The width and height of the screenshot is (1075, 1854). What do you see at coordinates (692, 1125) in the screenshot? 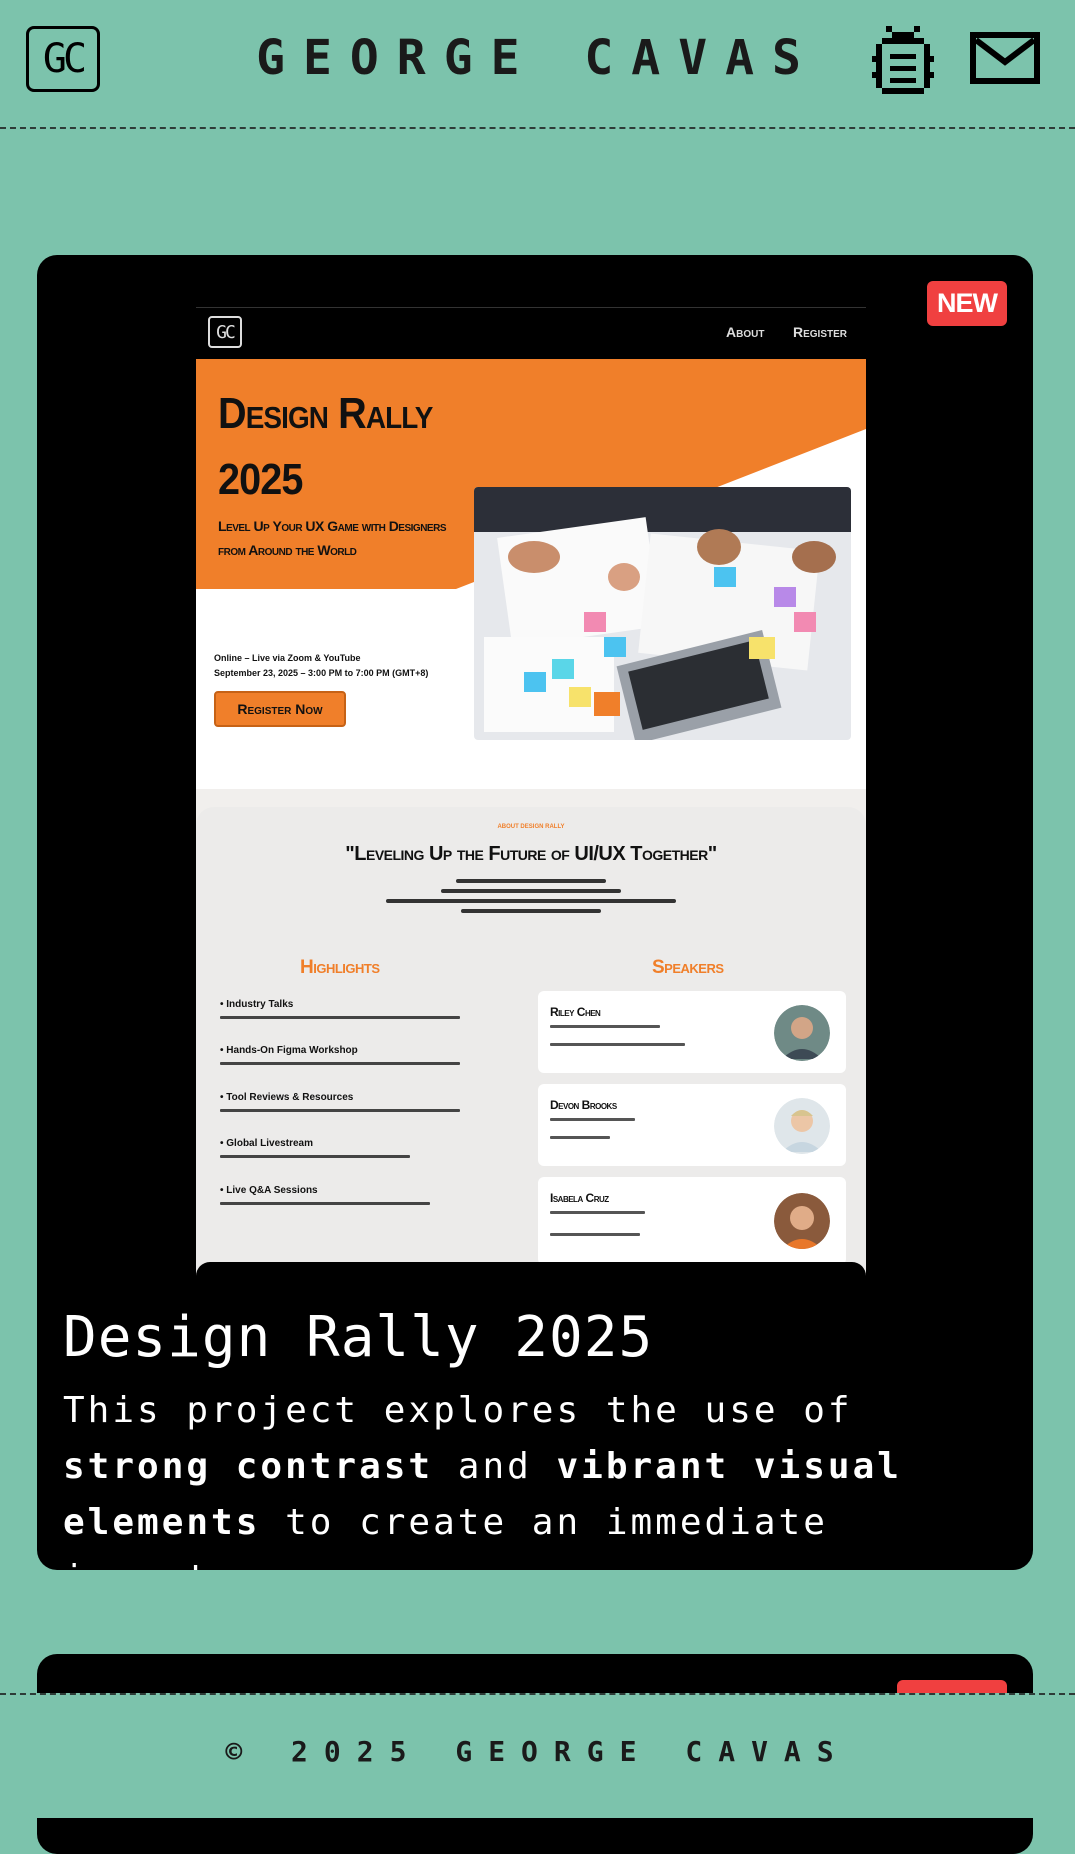
I see `preview-speaker-card: Devon Brooks` at bounding box center [692, 1125].